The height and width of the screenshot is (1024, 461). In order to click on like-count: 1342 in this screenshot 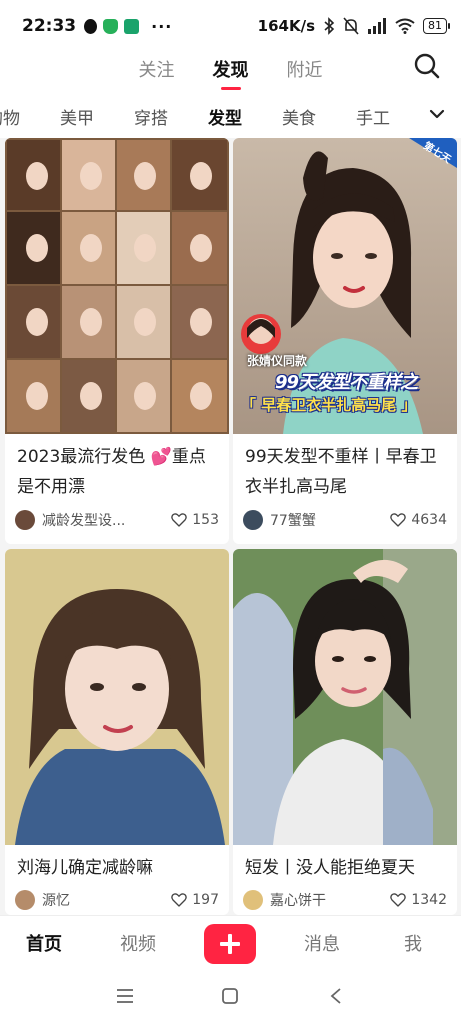, I will do `click(429, 900)`.